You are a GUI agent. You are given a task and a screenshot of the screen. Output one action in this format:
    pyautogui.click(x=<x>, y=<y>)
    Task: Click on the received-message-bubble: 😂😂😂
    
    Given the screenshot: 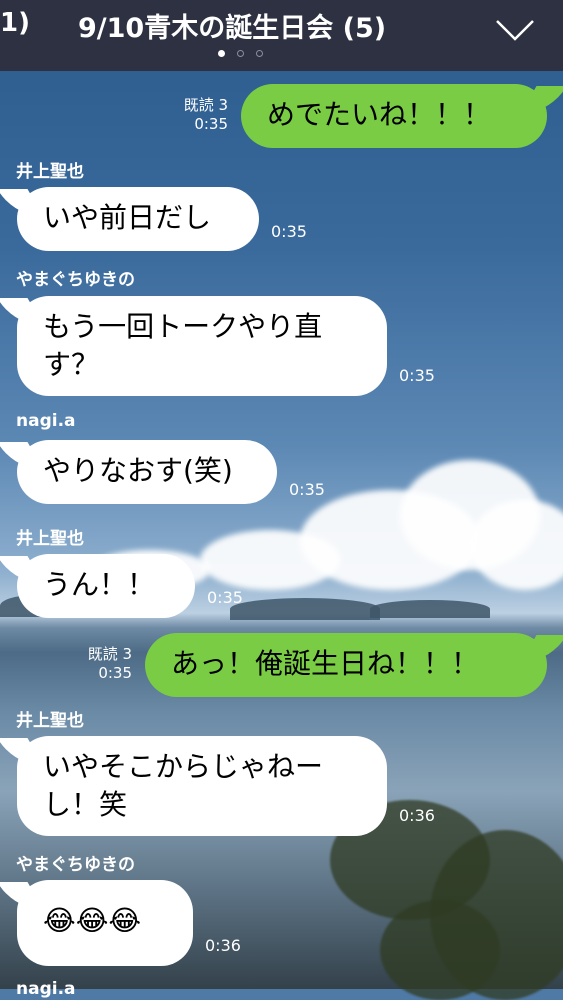 What is the action you would take?
    pyautogui.click(x=105, y=923)
    